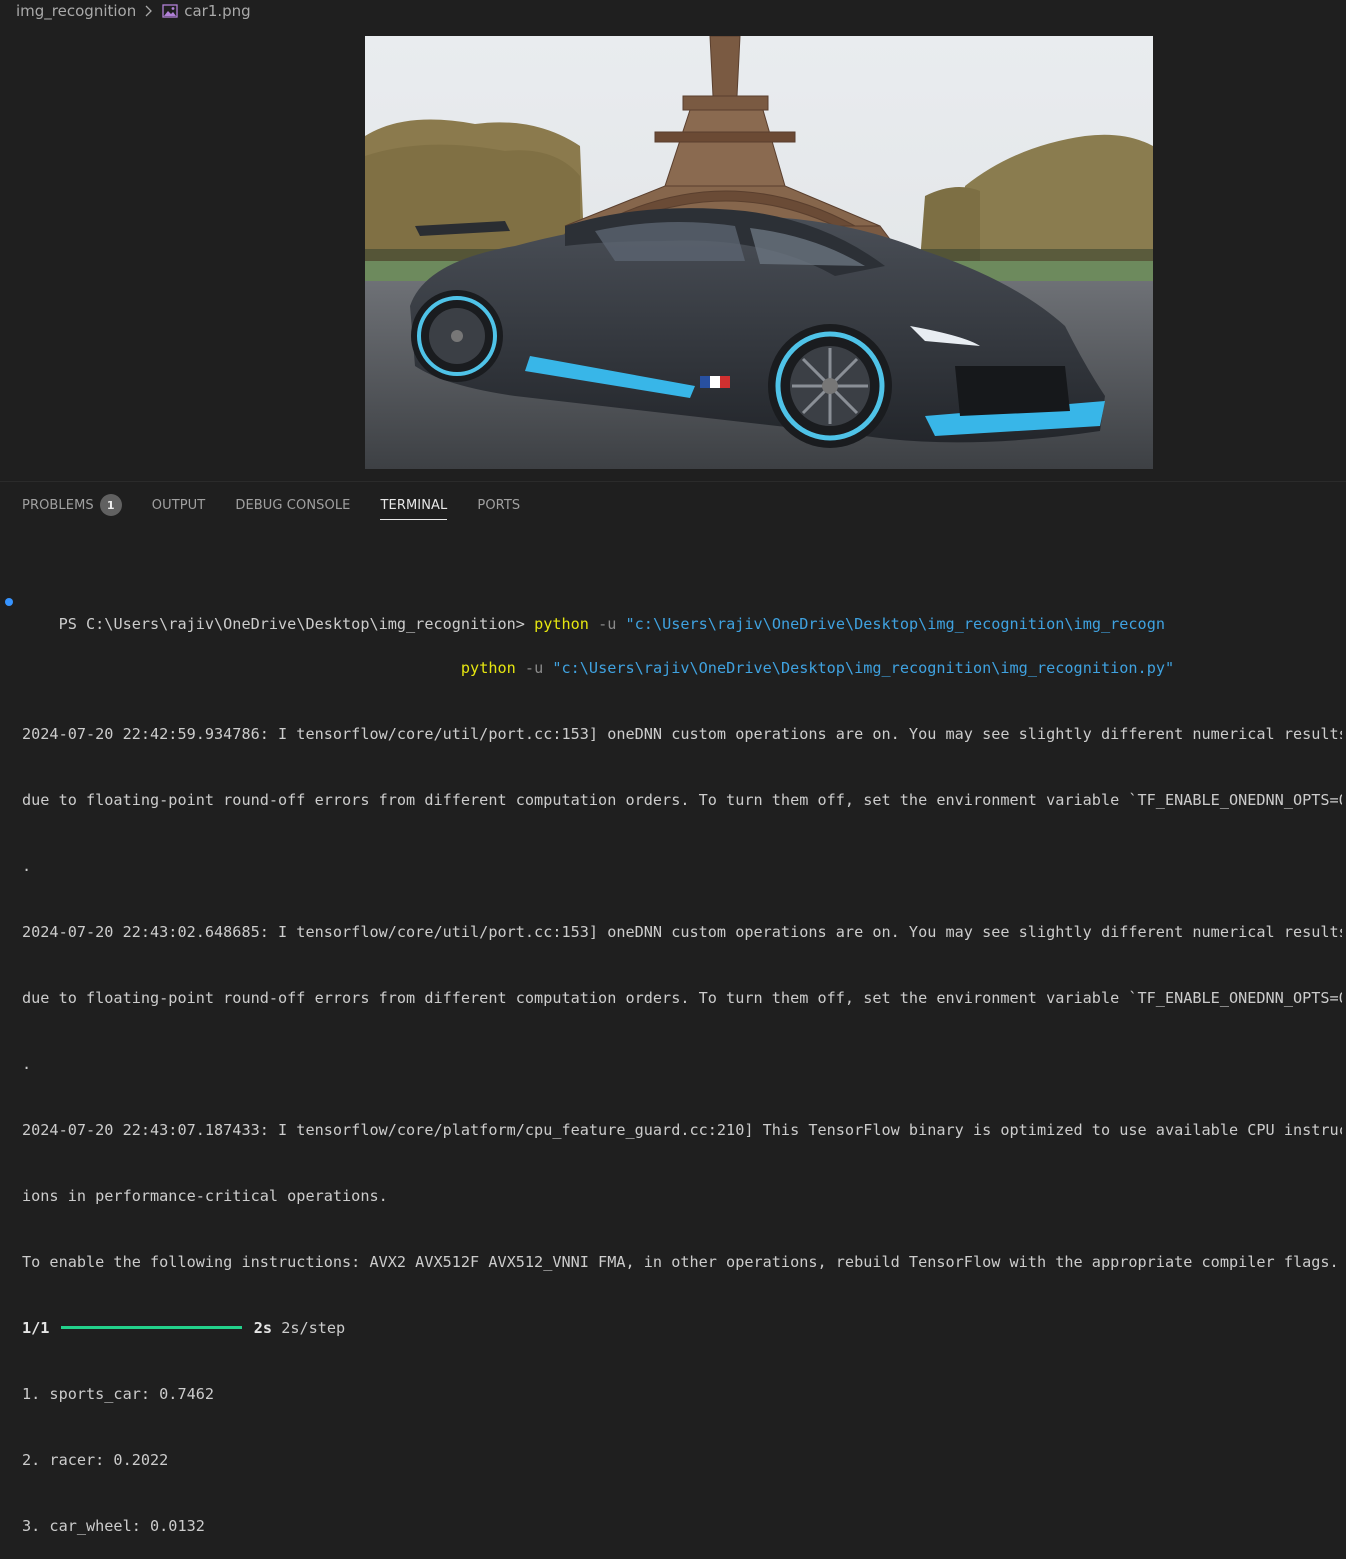  Describe the element at coordinates (682, 1328) in the screenshot. I see `terminal-progress-line: 1/1 2s 2s/step` at that location.